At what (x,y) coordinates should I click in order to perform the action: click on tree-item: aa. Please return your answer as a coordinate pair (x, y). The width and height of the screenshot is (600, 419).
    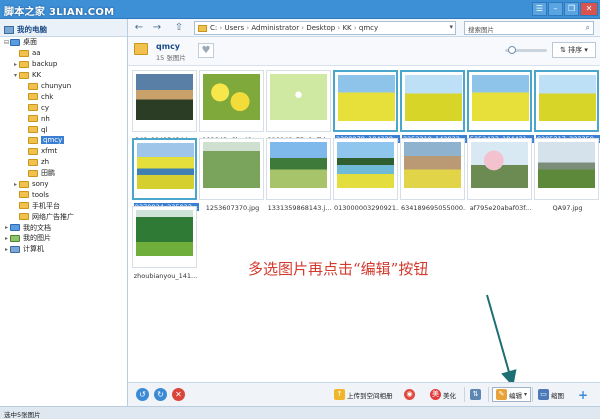
    Looking at the image, I should click on (63, 53).